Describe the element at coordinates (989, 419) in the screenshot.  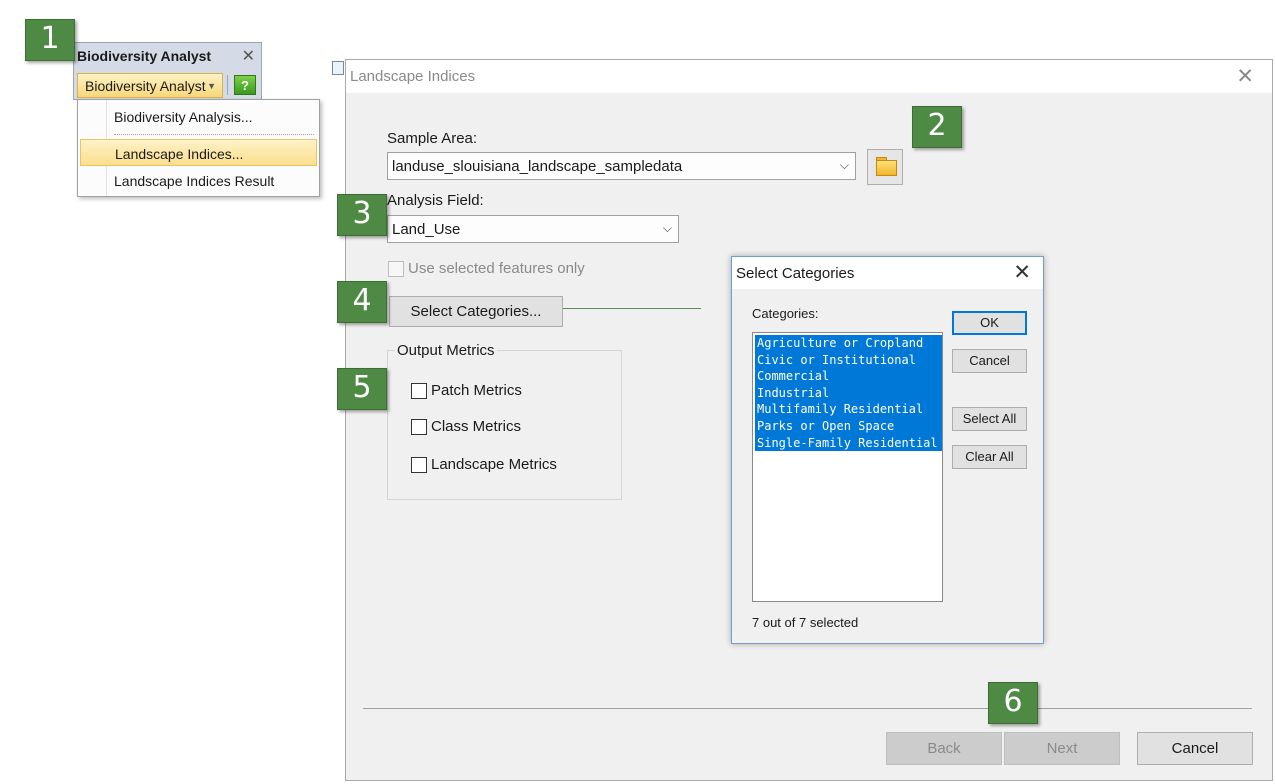
I see `select-all-button: Select All` at that location.